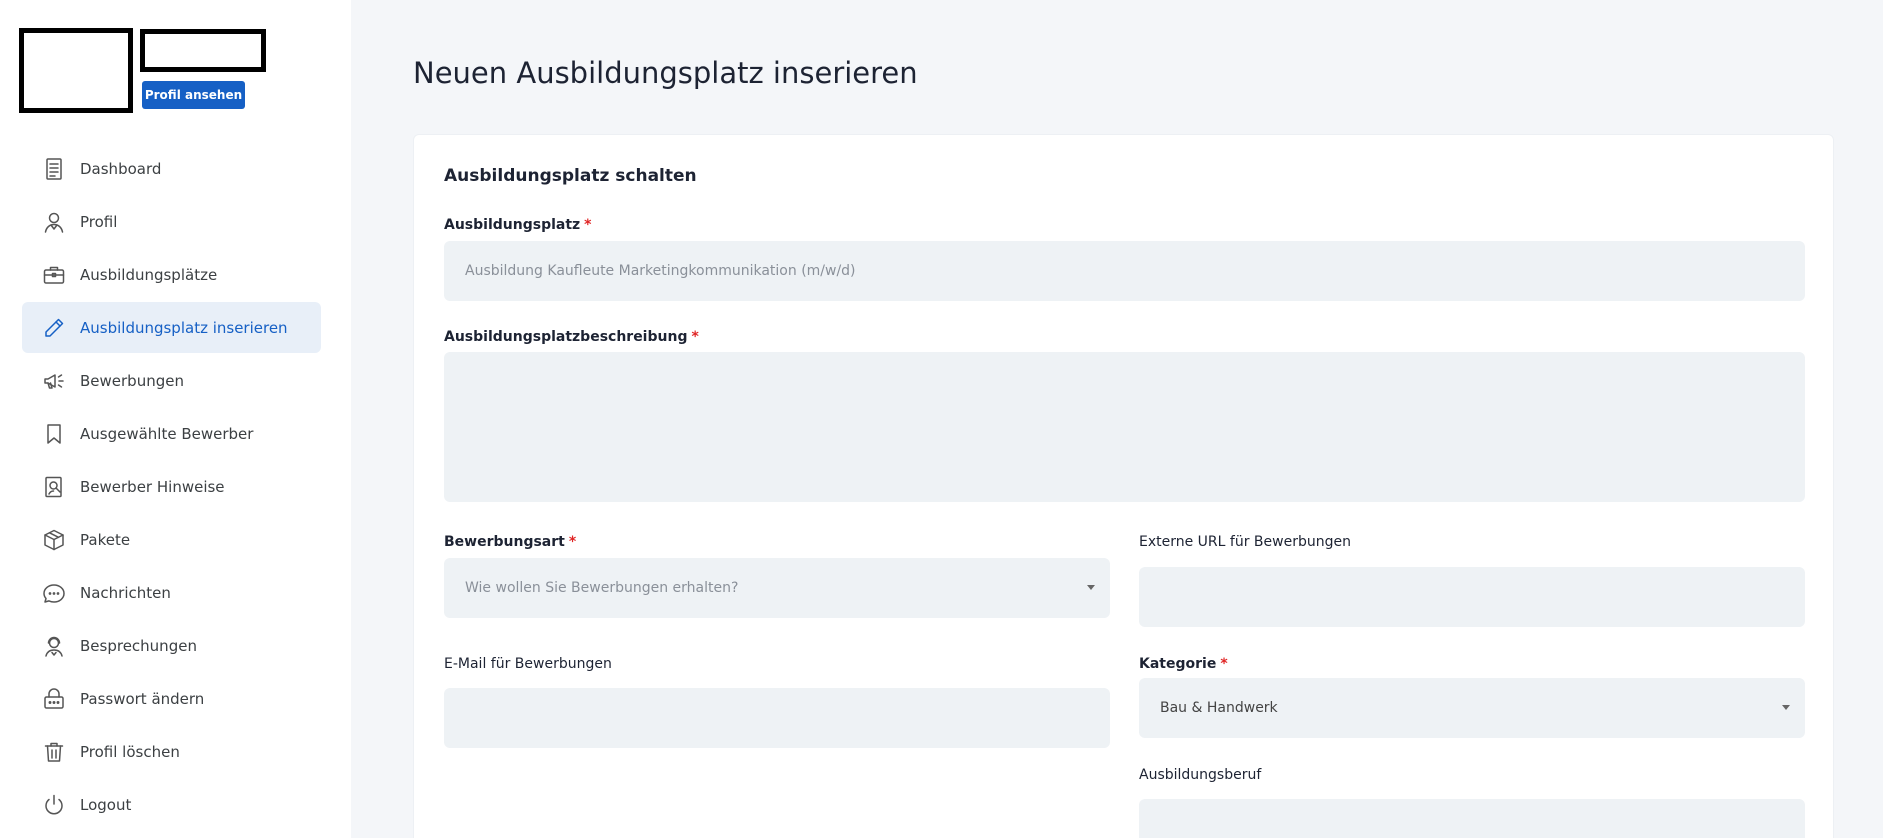  What do you see at coordinates (121, 168) in the screenshot?
I see `sidebar-item-label: Dashboard` at bounding box center [121, 168].